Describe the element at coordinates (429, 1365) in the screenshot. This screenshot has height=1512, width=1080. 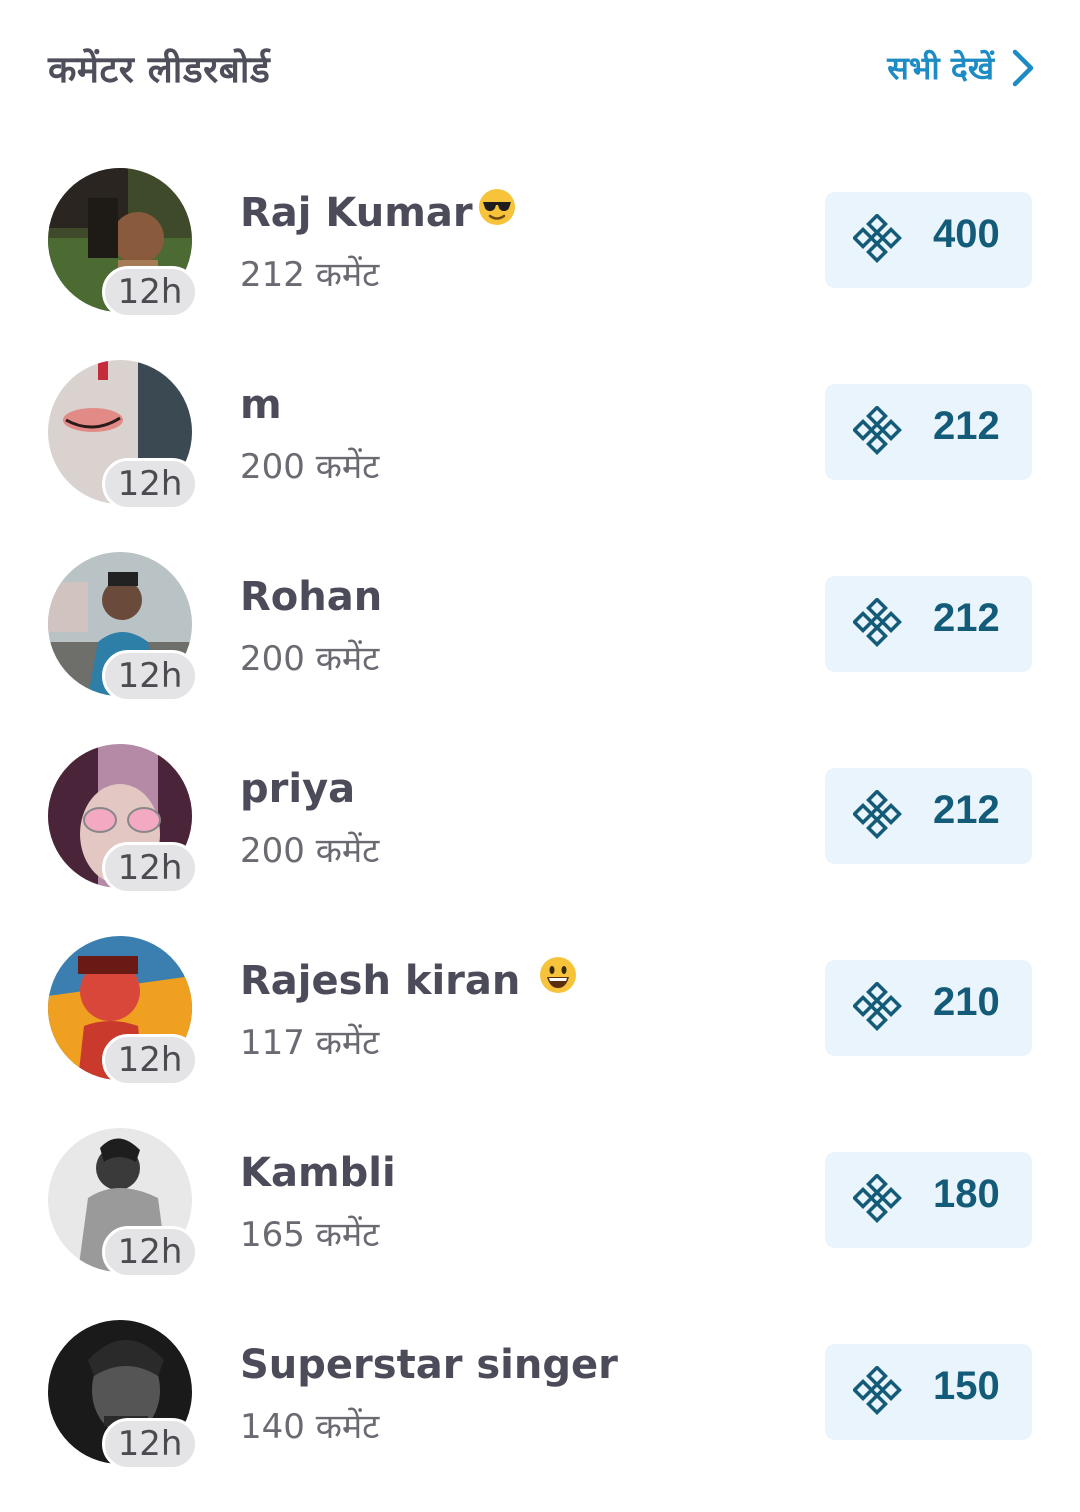
I see `commenter-name: Superstar singer` at that location.